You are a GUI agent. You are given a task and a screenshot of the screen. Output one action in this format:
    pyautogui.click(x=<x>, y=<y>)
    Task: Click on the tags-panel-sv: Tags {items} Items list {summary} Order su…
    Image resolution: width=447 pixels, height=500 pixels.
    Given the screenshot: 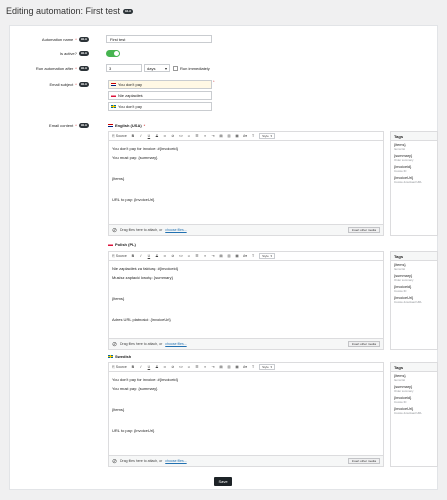 What is the action you would take?
    pyautogui.click(x=414, y=414)
    